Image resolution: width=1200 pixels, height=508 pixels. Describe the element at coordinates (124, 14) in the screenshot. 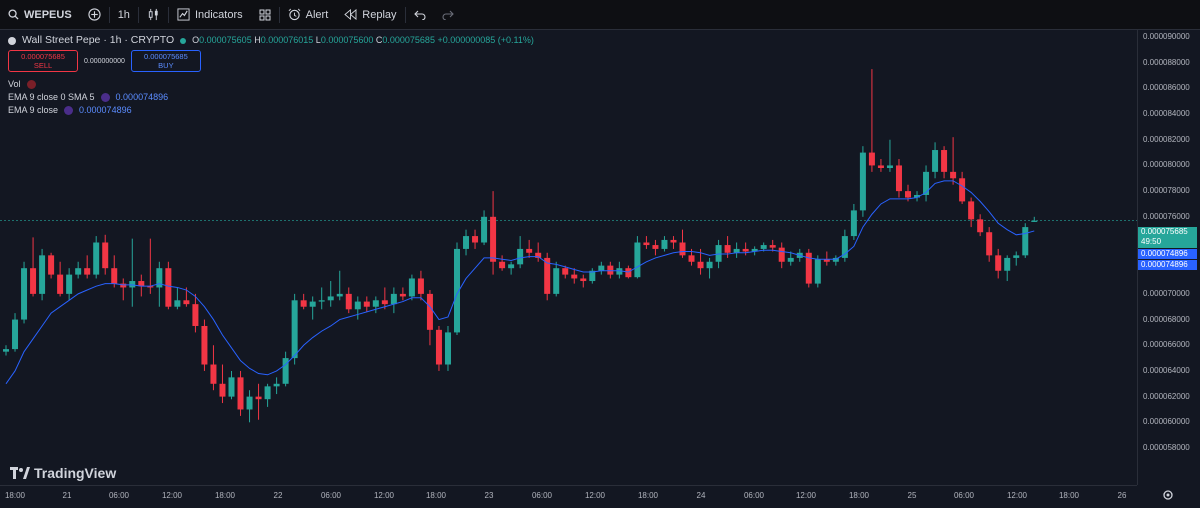

I see `interval-button: 1h` at that location.